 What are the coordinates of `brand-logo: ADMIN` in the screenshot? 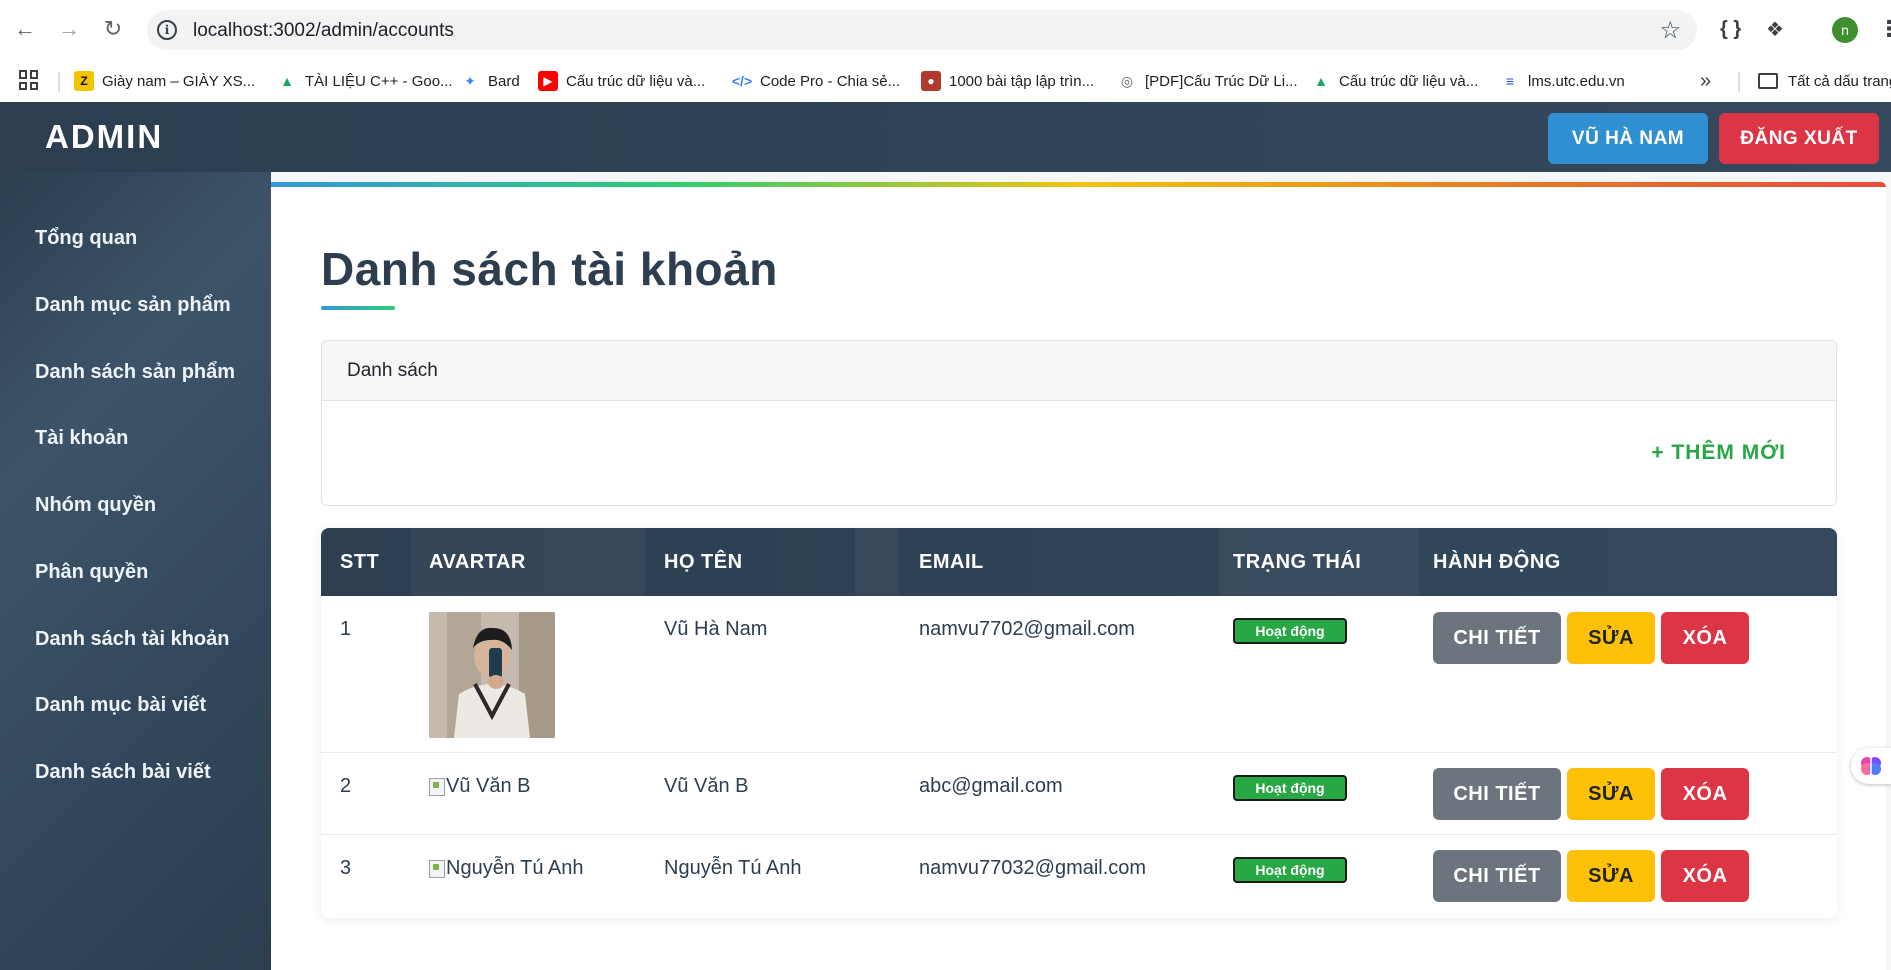 It's located at (104, 137).